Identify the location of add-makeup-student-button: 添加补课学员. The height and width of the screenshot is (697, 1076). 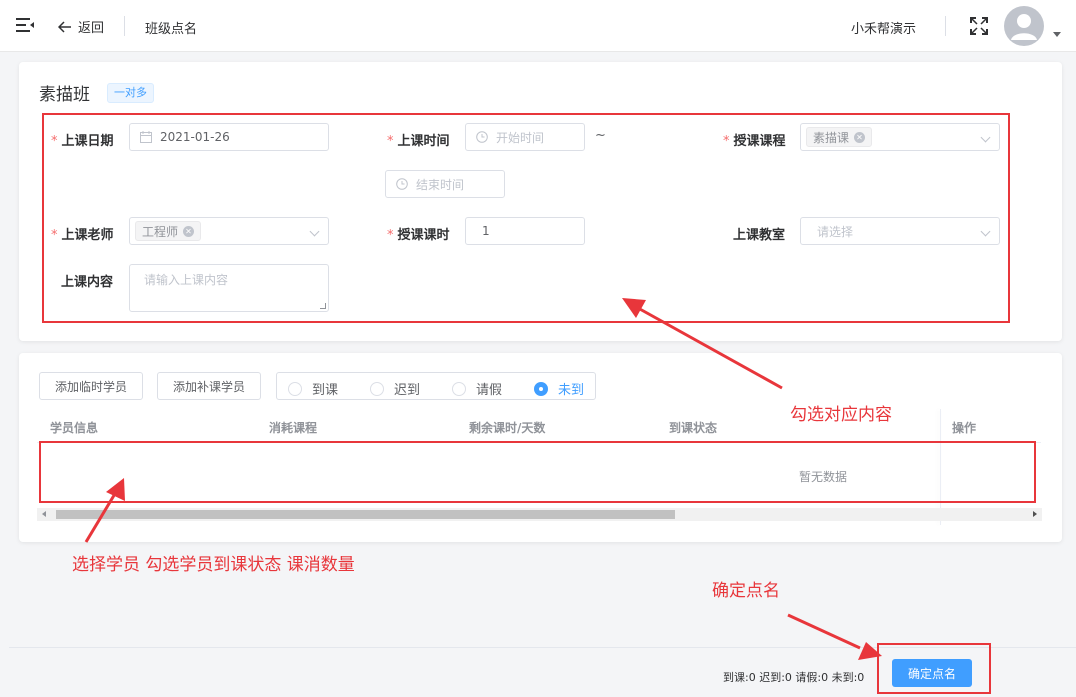
(209, 386).